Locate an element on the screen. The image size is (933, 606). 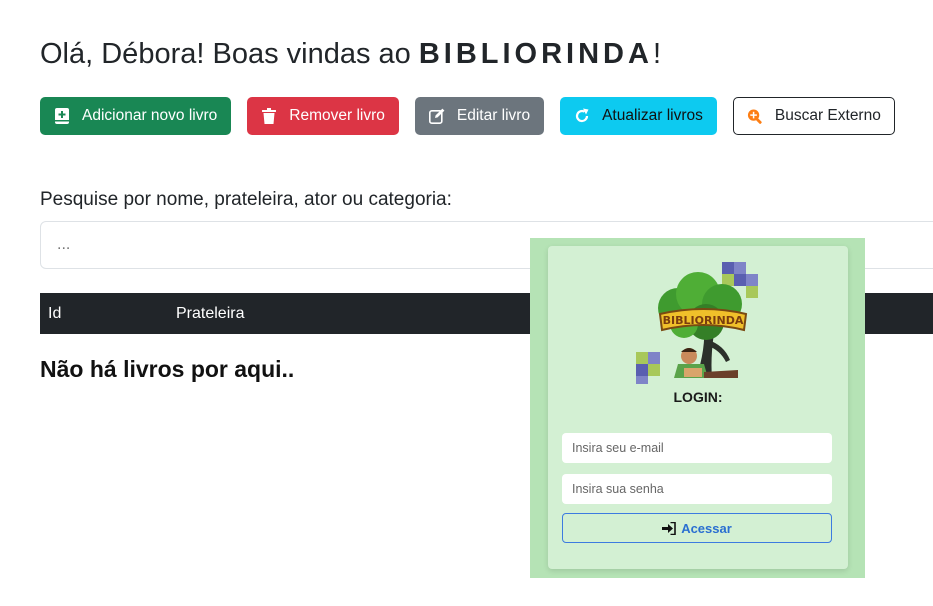
page-title: Olá, Débora! Boas vindas ao BIBLIORINDA! is located at coordinates (350, 54).